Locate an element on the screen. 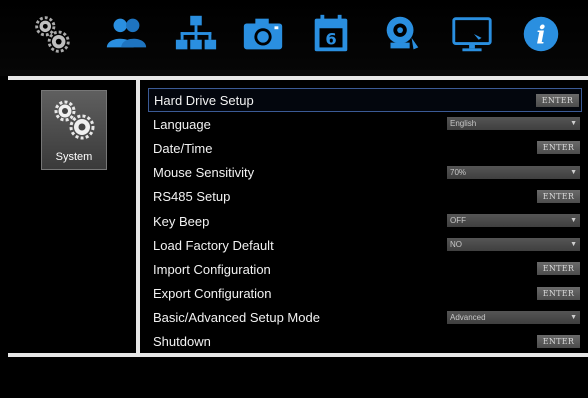  setting-row-export-configuration: Export Configuration ENTER is located at coordinates (365, 294).